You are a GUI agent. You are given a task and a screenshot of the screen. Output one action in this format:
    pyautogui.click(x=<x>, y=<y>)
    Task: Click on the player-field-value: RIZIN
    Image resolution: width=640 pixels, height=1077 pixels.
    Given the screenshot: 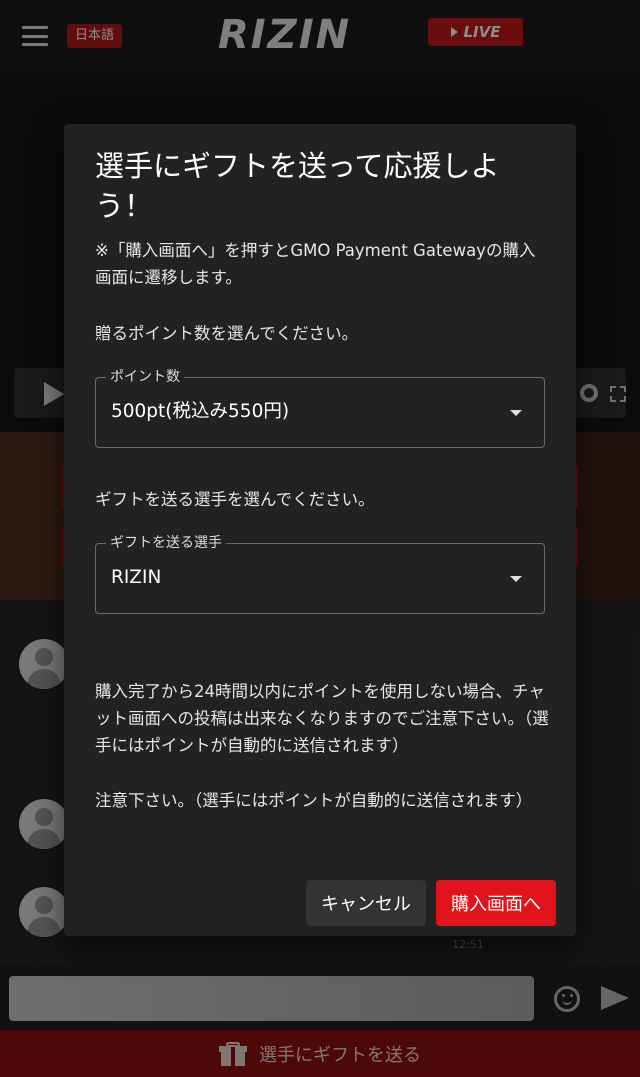 What is the action you would take?
    pyautogui.click(x=136, y=577)
    